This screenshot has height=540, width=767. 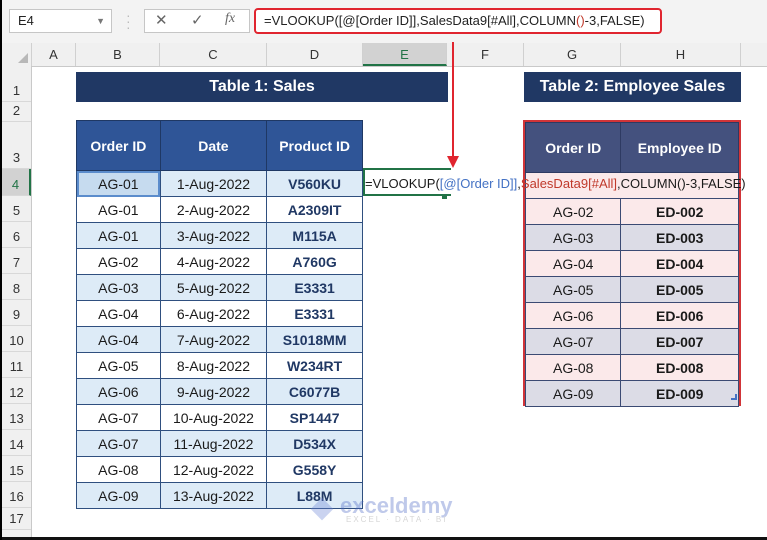 What do you see at coordinates (468, 20) in the screenshot?
I see `formula-ref2: SalesData9[#All]` at bounding box center [468, 20].